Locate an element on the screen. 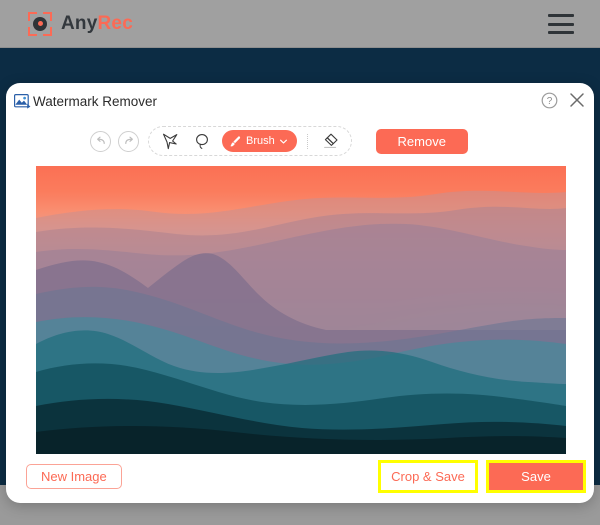  crop-and-save-button: Crop & Save is located at coordinates (428, 476).